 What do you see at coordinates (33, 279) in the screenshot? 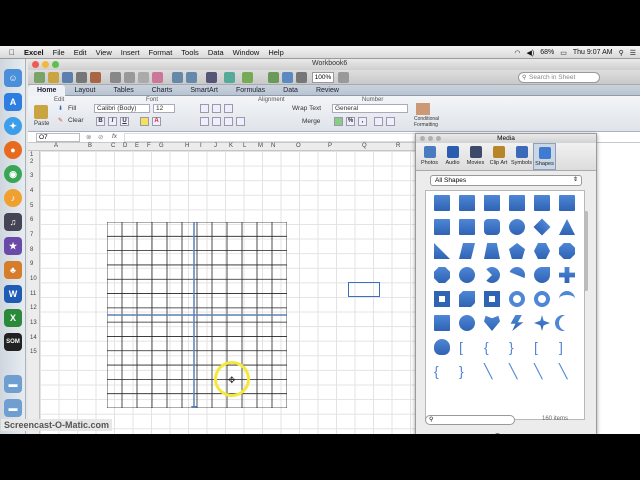
I see `row-header-10: 10` at bounding box center [33, 279].